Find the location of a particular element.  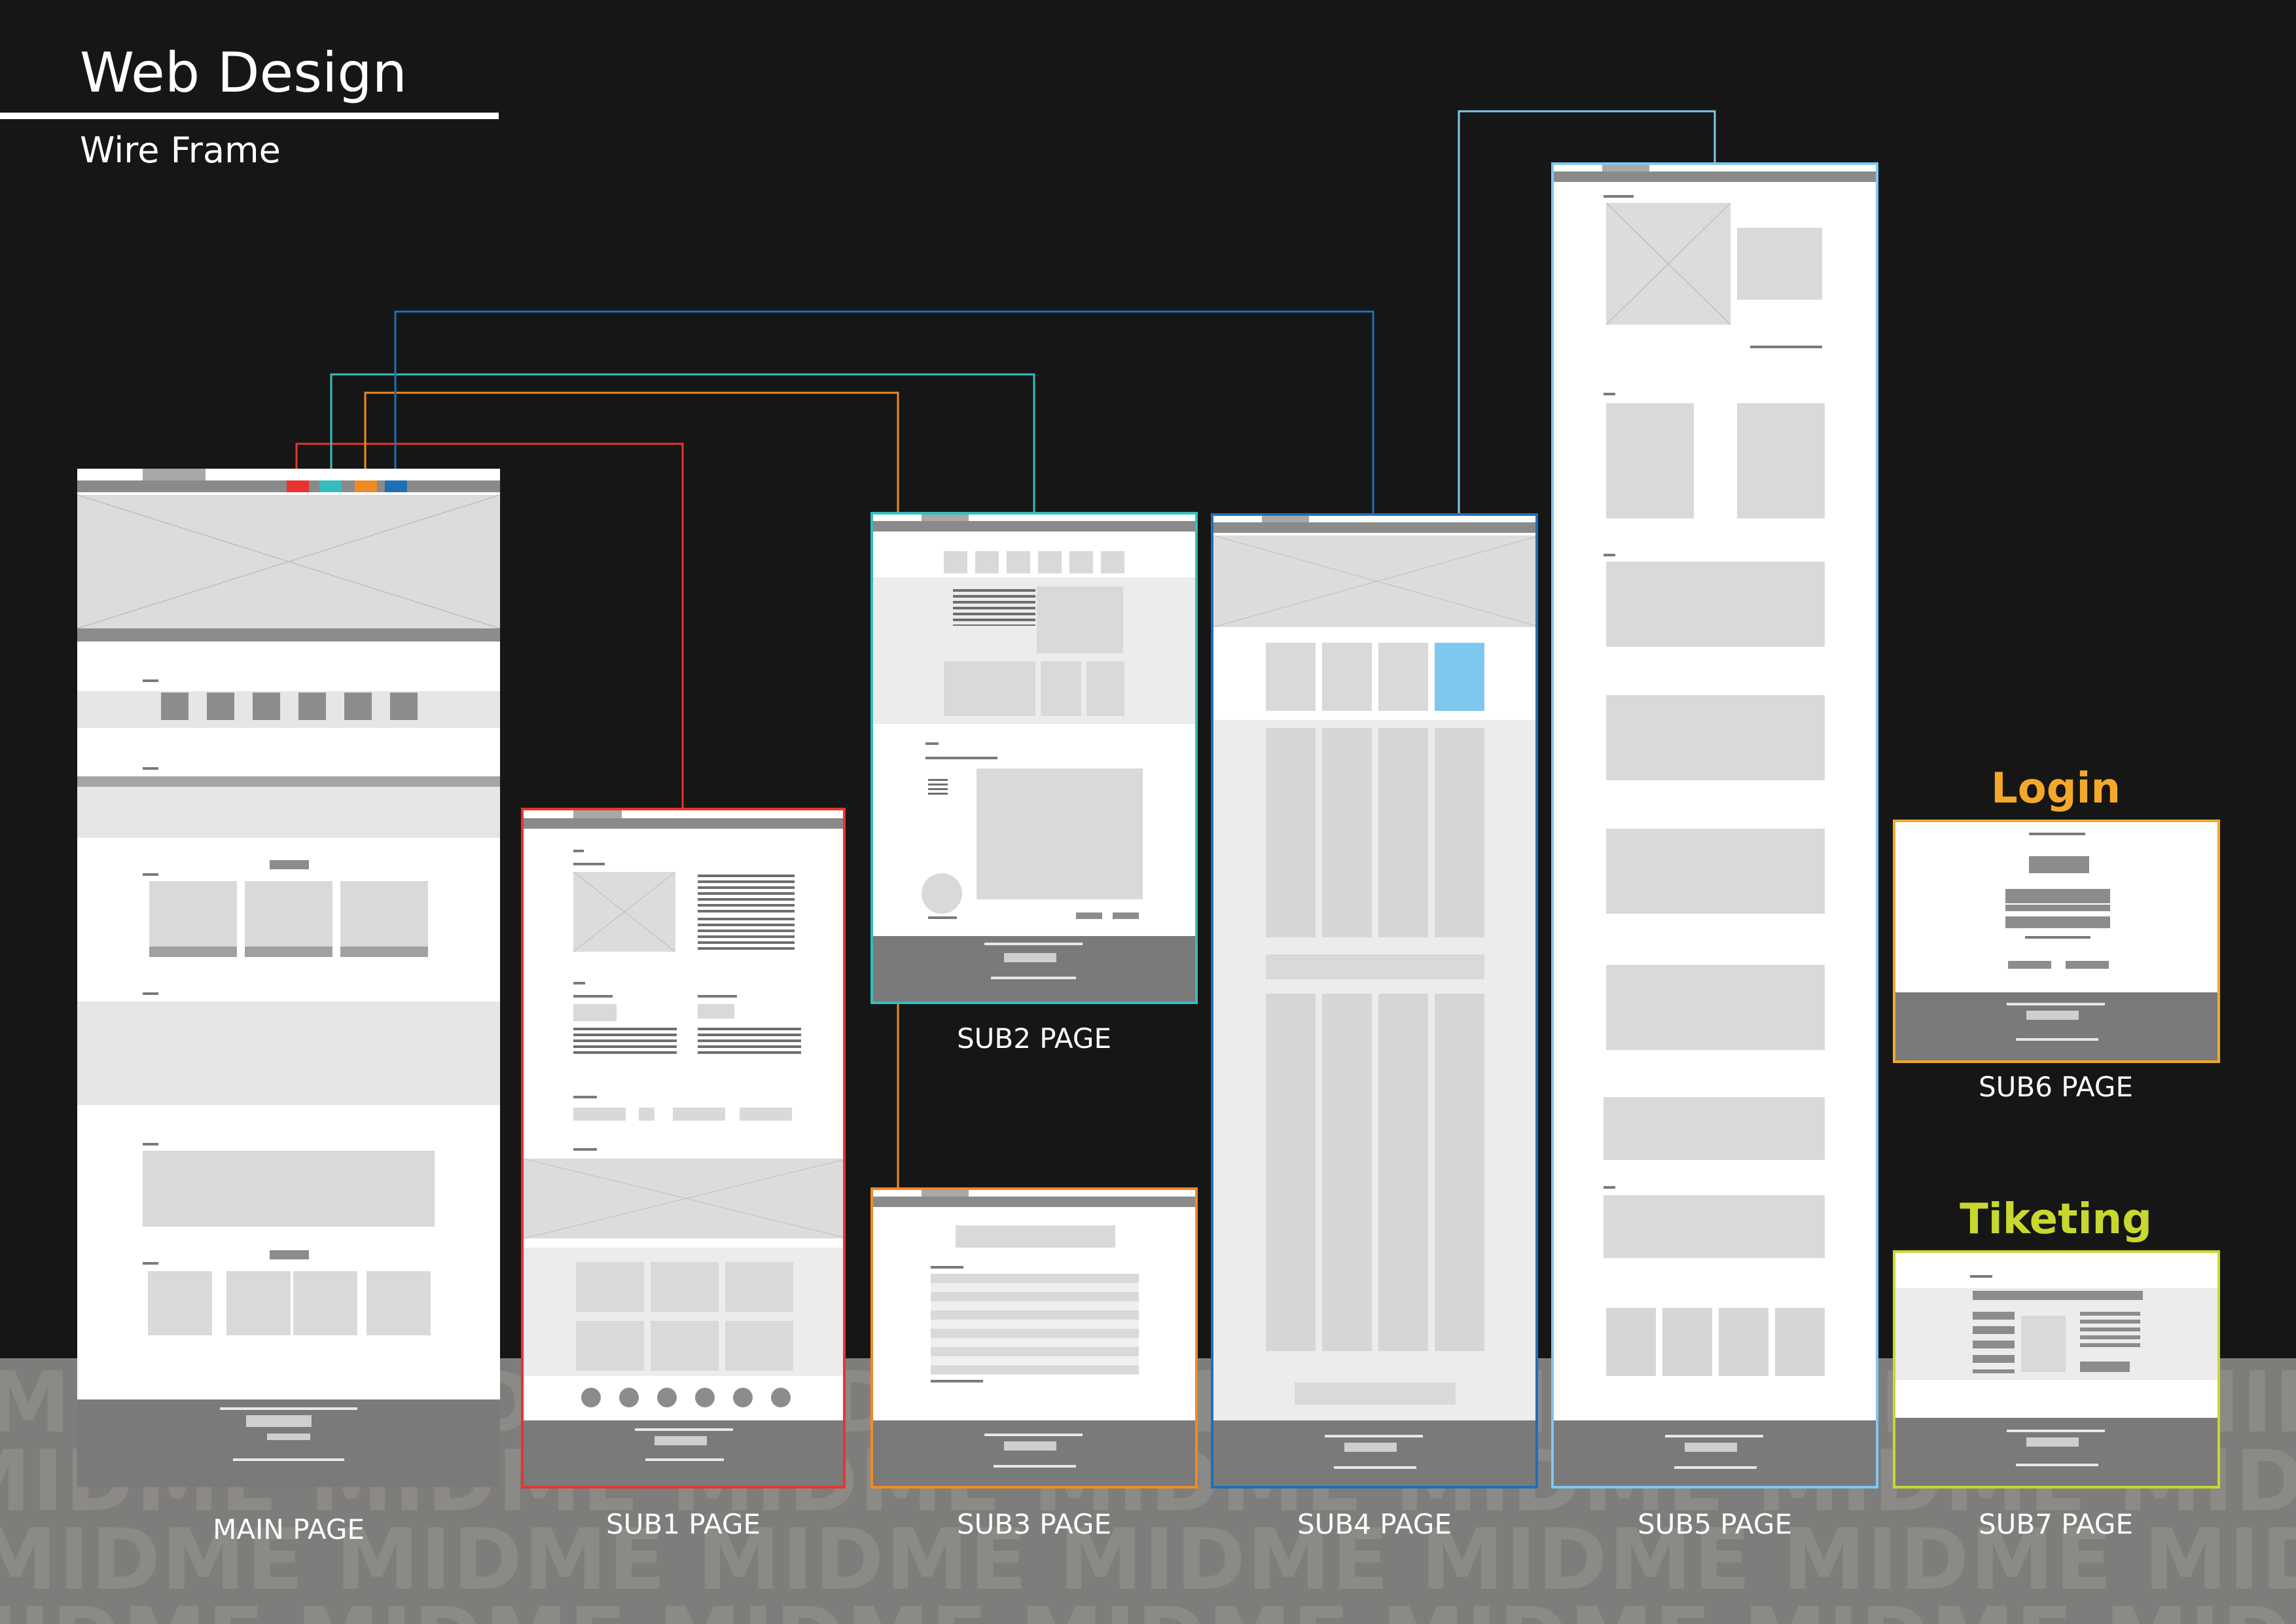

pagination is located at coordinates (1375, 1393).